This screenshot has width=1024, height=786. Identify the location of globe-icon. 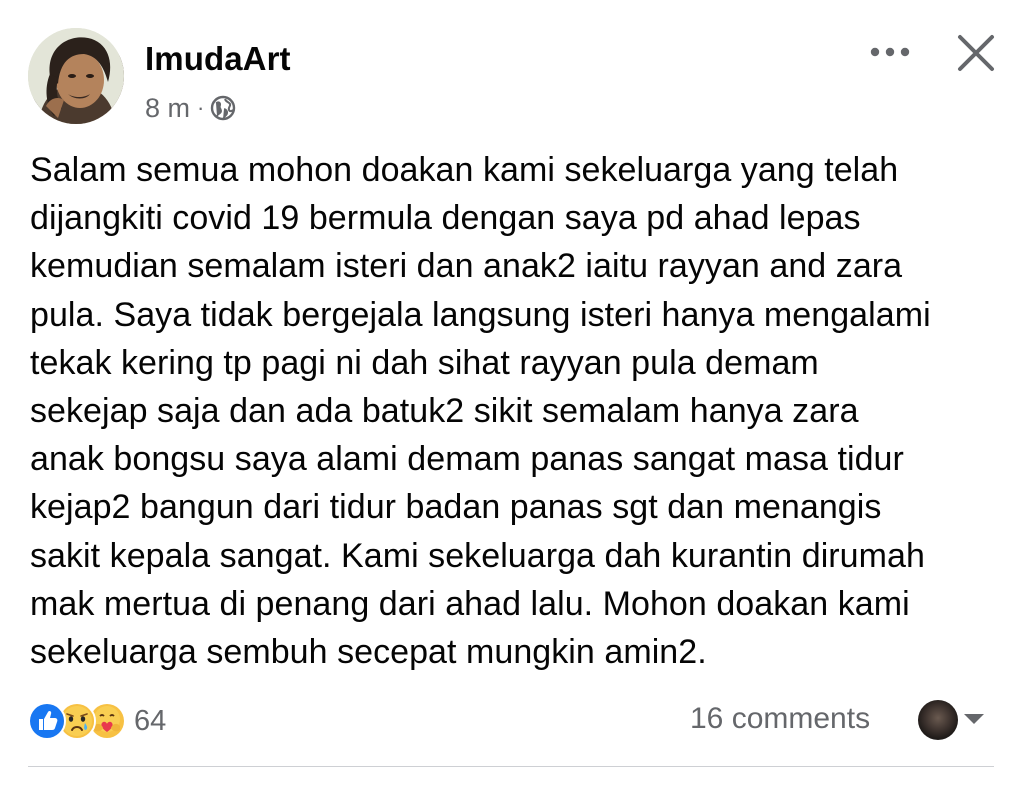
(223, 108).